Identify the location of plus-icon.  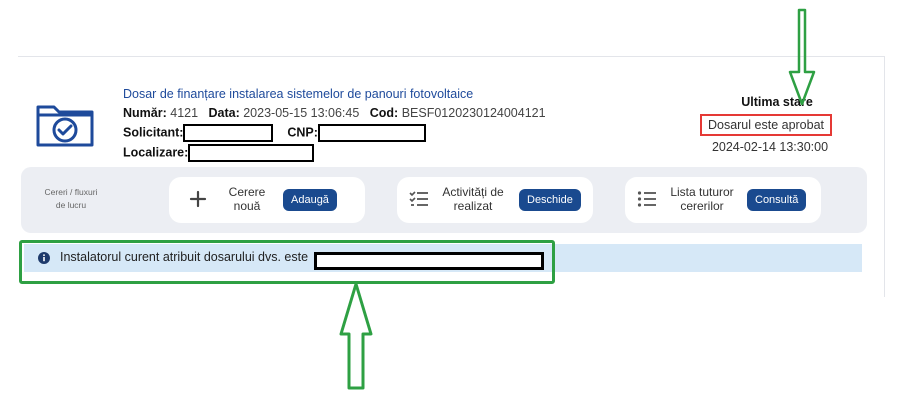
(198, 199).